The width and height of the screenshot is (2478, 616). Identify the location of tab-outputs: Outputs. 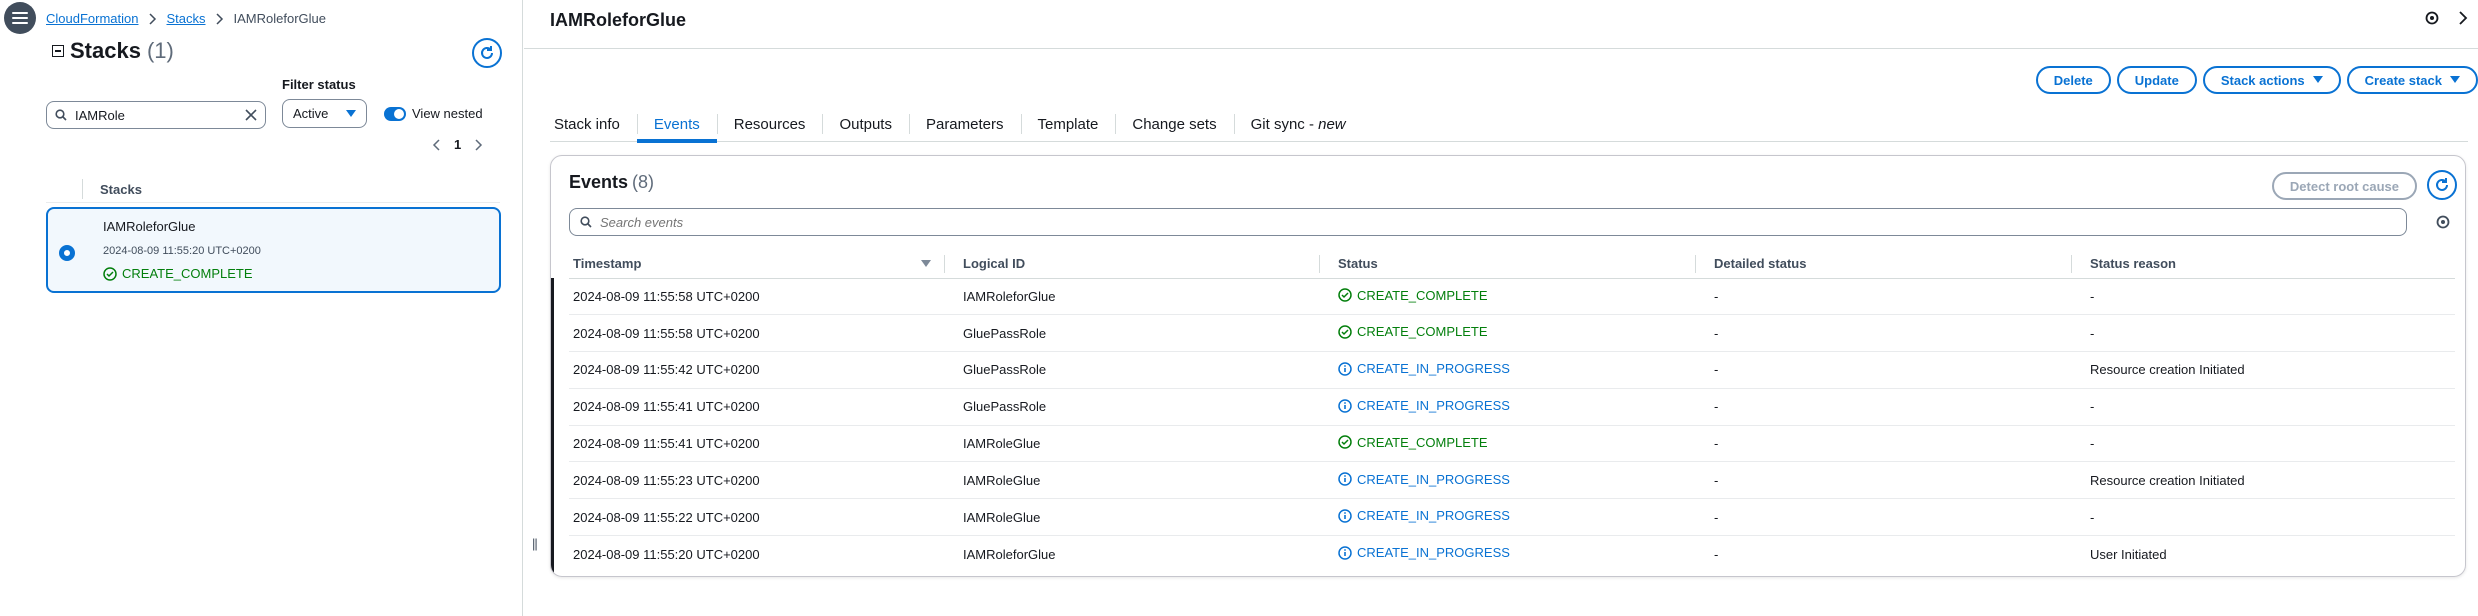
(865, 124).